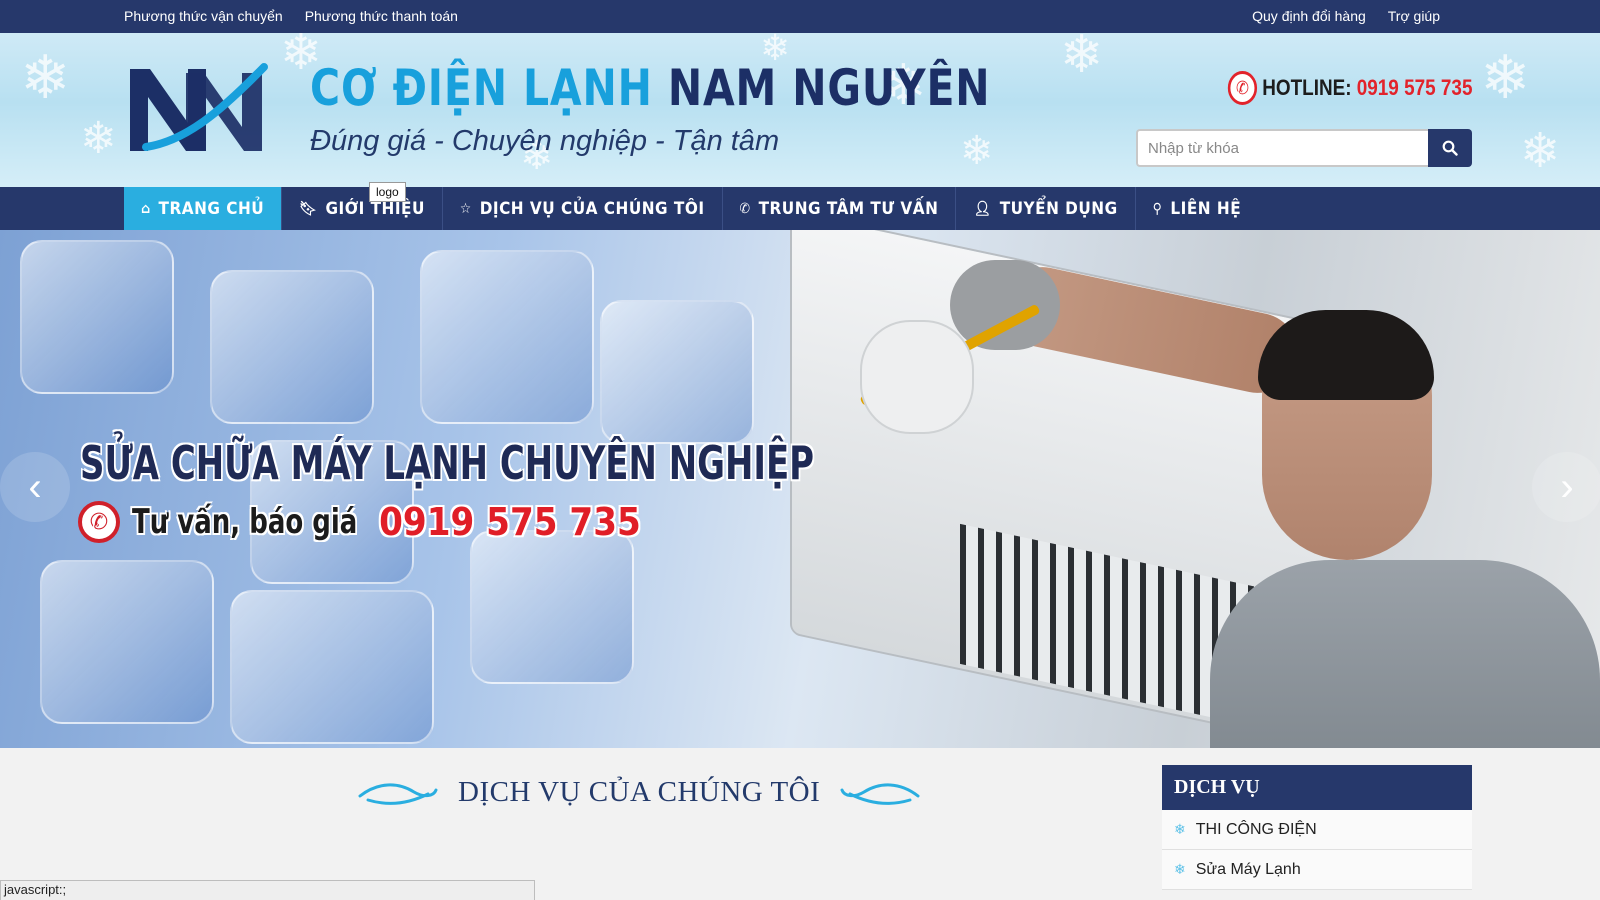 This screenshot has height=900, width=1600. I want to click on nav-item-contact: ⚲ LIÊN HỆ, so click(1197, 208).